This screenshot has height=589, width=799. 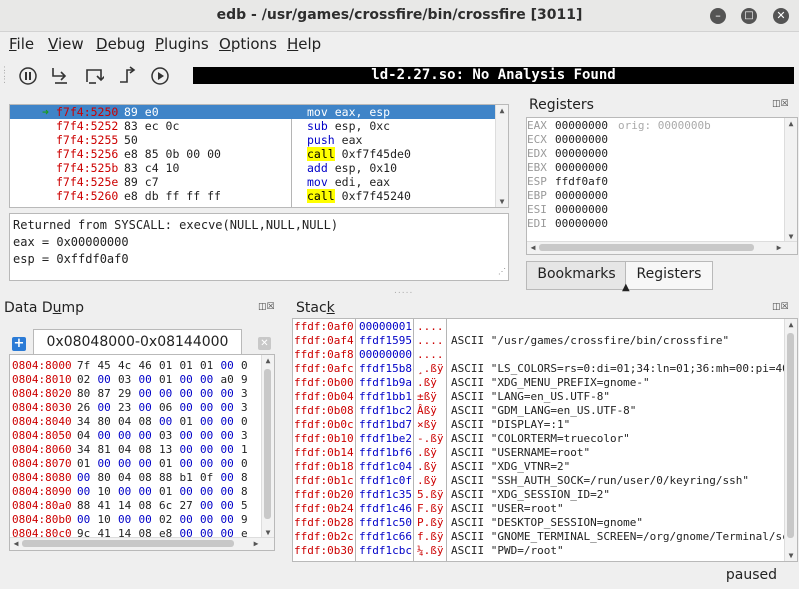 I want to click on vscroll-thumb, so click(x=267, y=444).